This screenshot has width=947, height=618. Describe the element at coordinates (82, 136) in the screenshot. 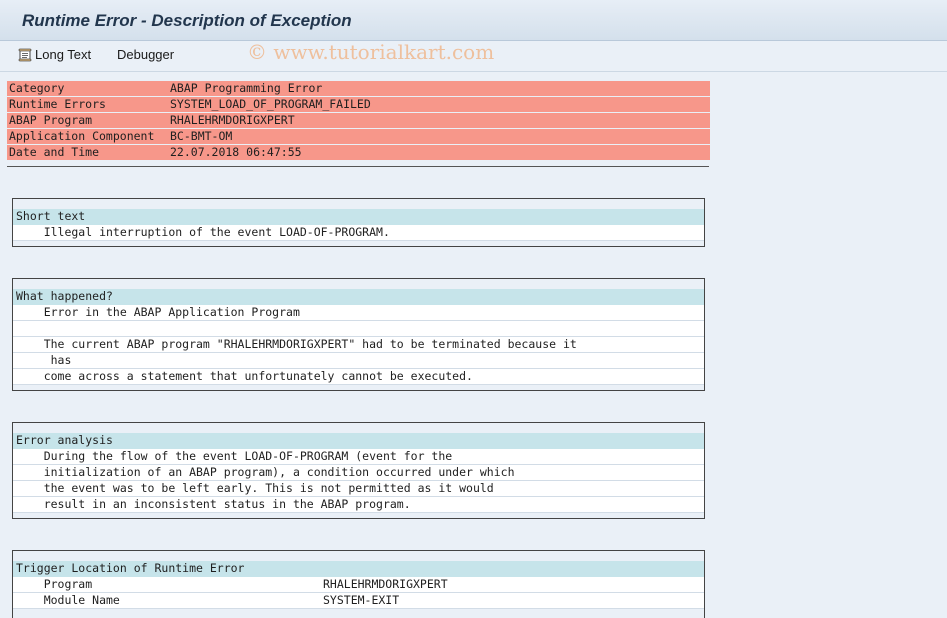

I see `header-key: Application Component` at that location.